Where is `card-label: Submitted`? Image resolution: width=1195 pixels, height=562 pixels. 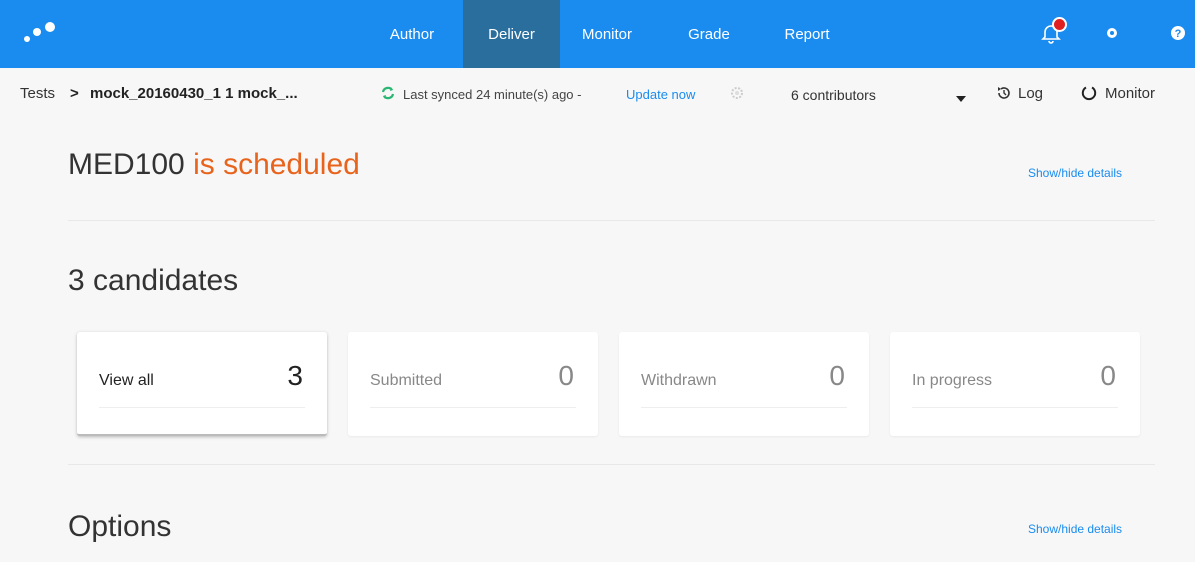 card-label: Submitted is located at coordinates (406, 380).